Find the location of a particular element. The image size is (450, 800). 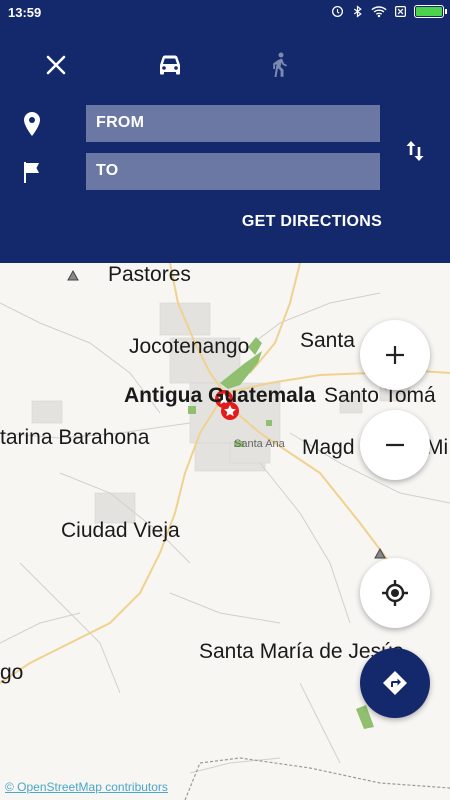

osm-attribution-link: © OpenStreetMap contributors is located at coordinates (86, 787).